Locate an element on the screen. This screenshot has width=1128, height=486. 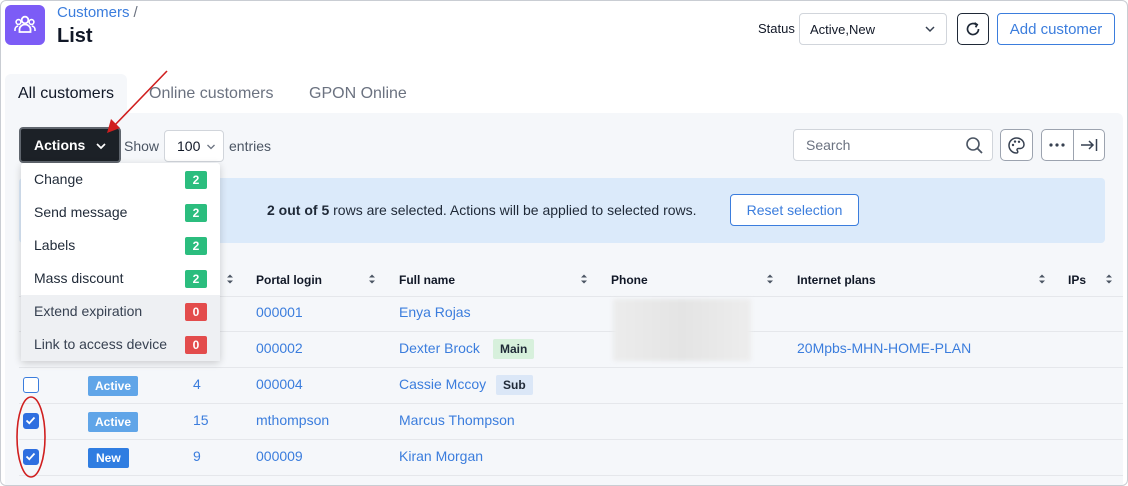
show-label: Show is located at coordinates (142, 146).